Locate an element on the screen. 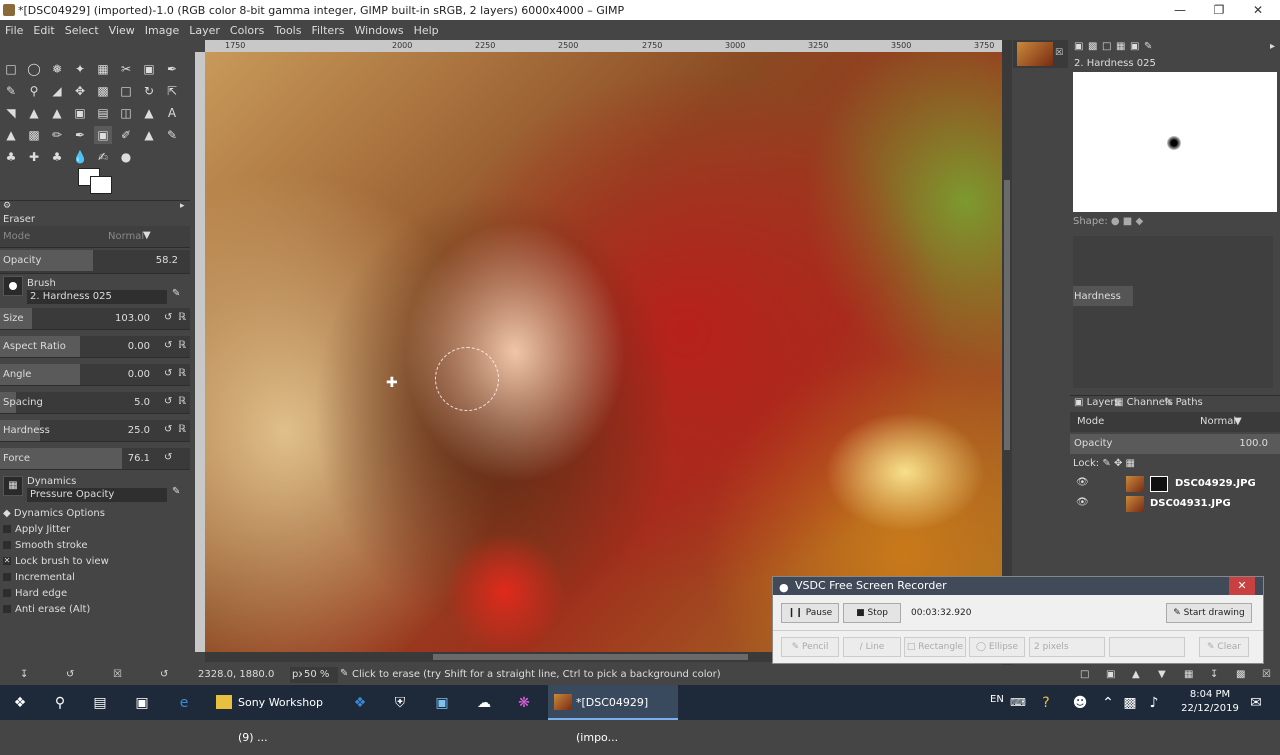 The width and height of the screenshot is (1280, 755). rectangle-button: □ Rectangle is located at coordinates (935, 647).